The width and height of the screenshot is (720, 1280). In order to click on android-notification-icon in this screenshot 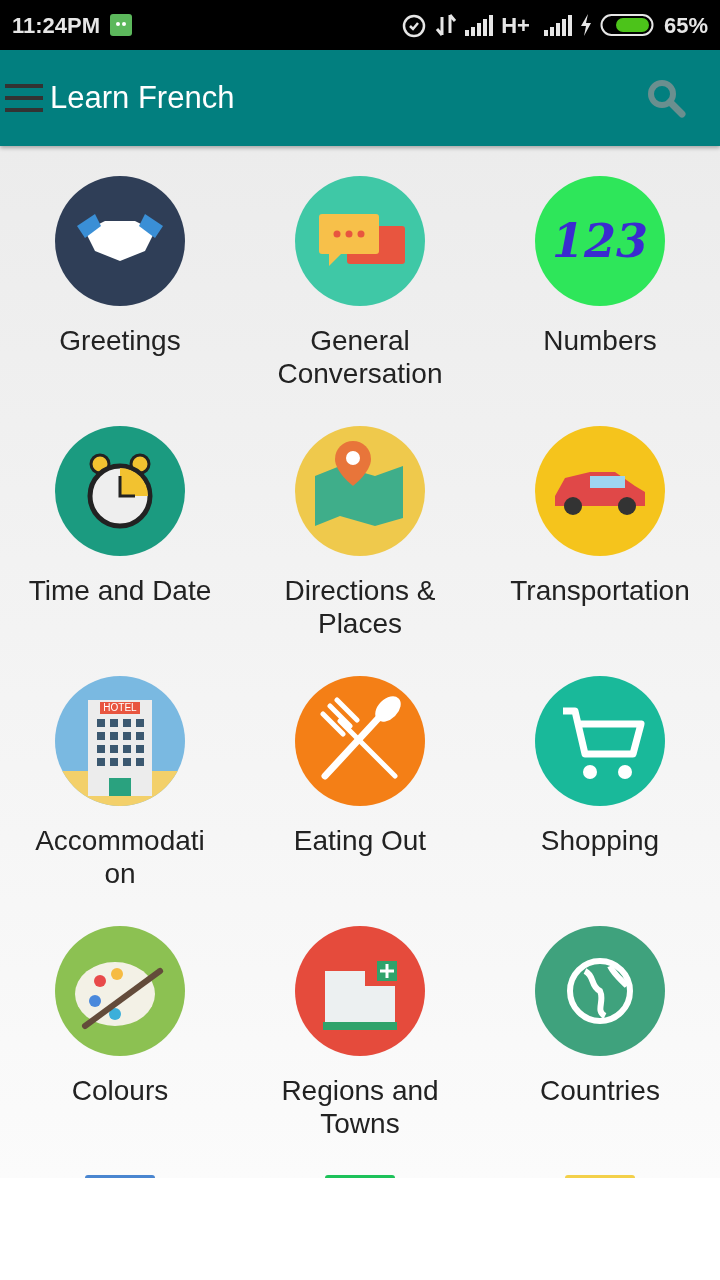, I will do `click(121, 25)`.